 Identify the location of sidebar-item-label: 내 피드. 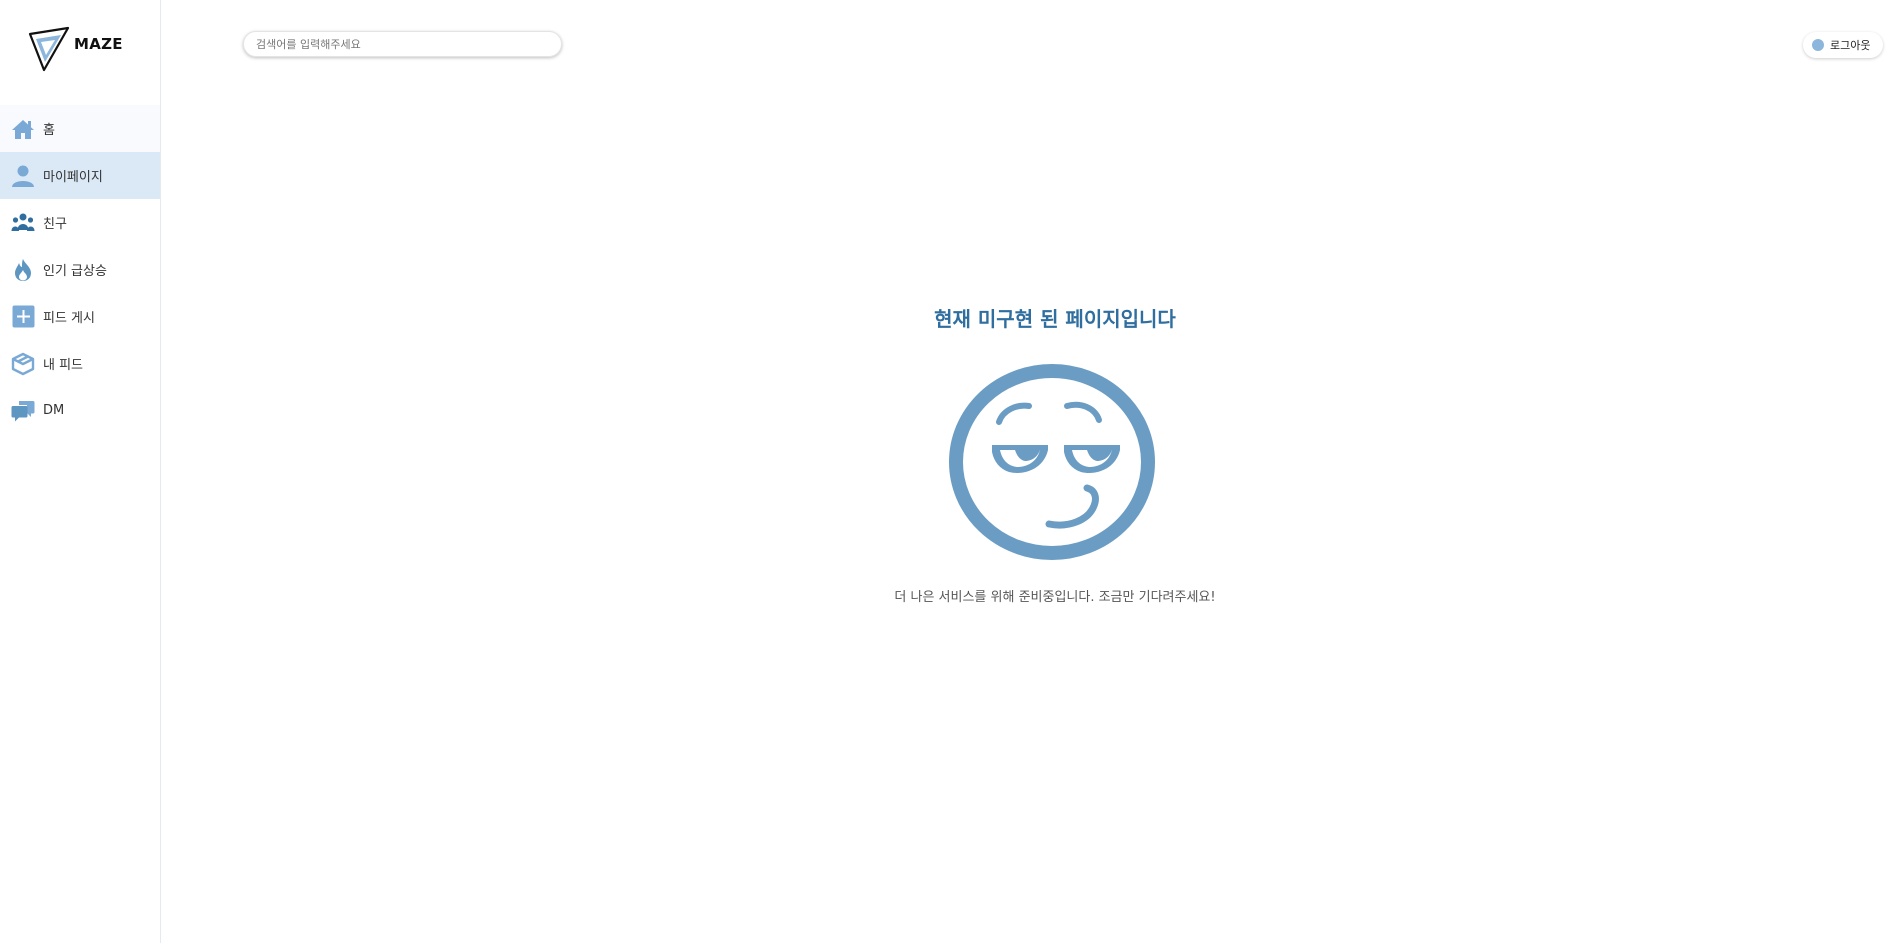
(63, 365).